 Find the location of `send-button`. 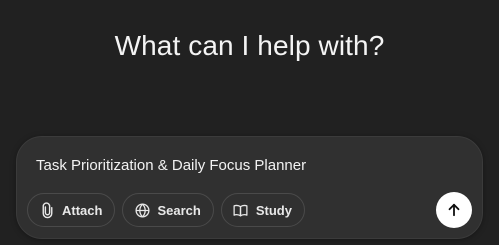

send-button is located at coordinates (454, 210).